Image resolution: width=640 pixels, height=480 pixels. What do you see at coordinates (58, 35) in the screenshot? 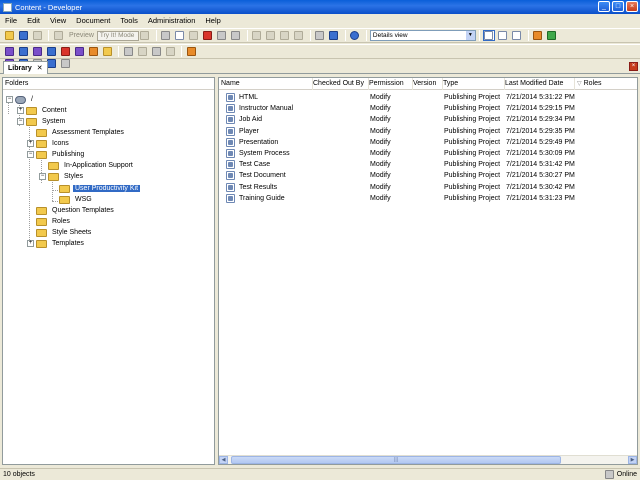
I see `preview-icon-button` at bounding box center [58, 35].